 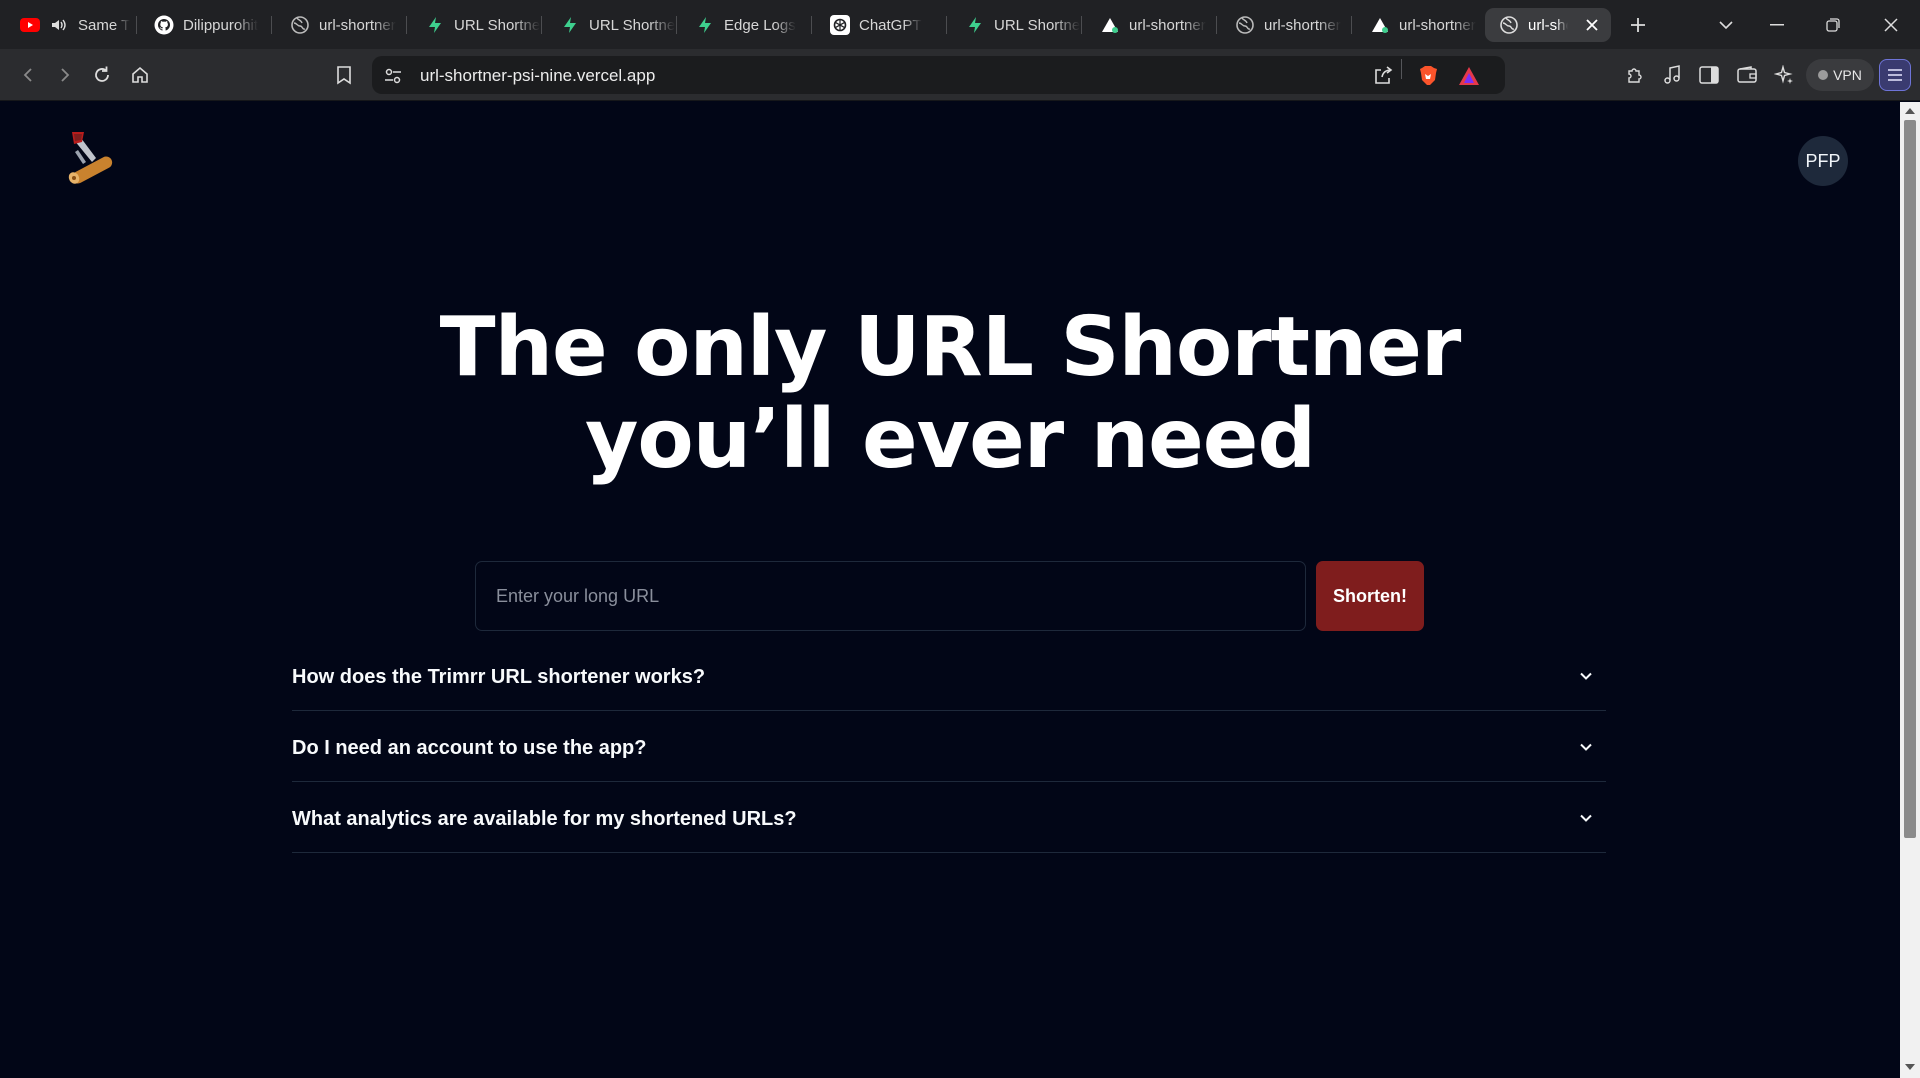 What do you see at coordinates (1833, 25) in the screenshot?
I see `restore-window-icon` at bounding box center [1833, 25].